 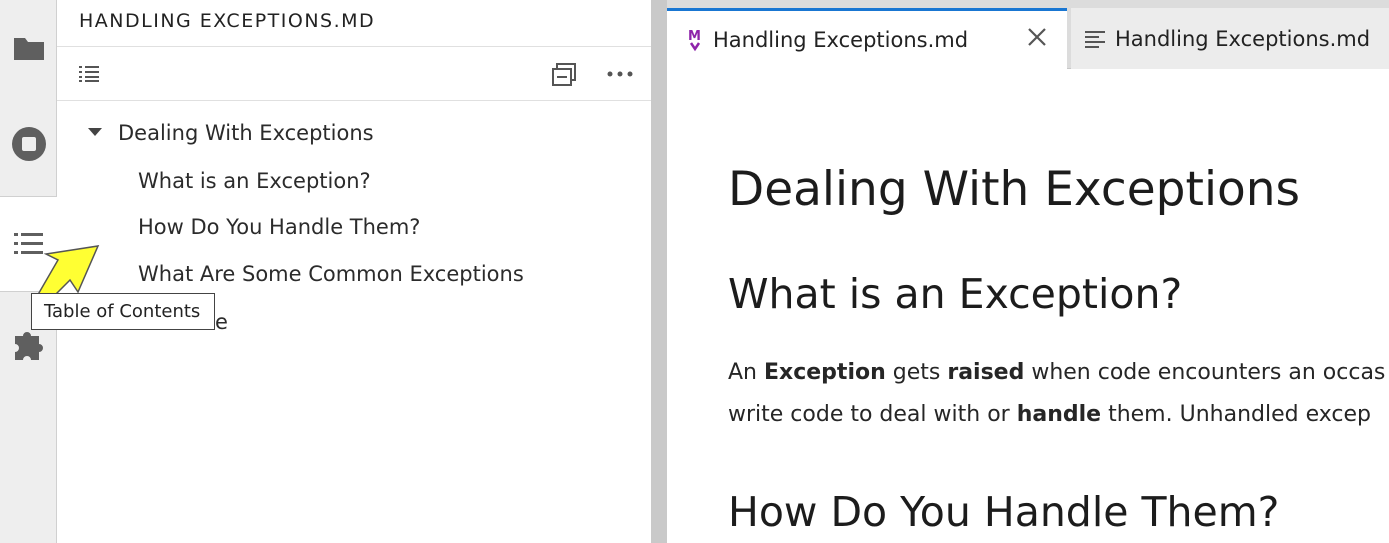 What do you see at coordinates (1095, 39) in the screenshot?
I see `text-lines-icon` at bounding box center [1095, 39].